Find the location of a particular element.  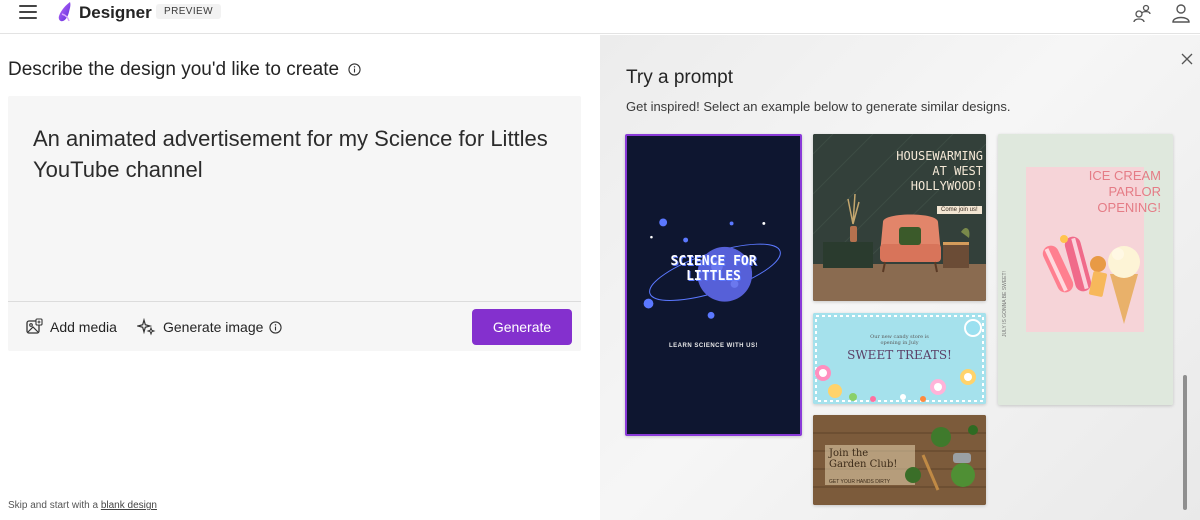

close-icon is located at coordinates (1187, 59).